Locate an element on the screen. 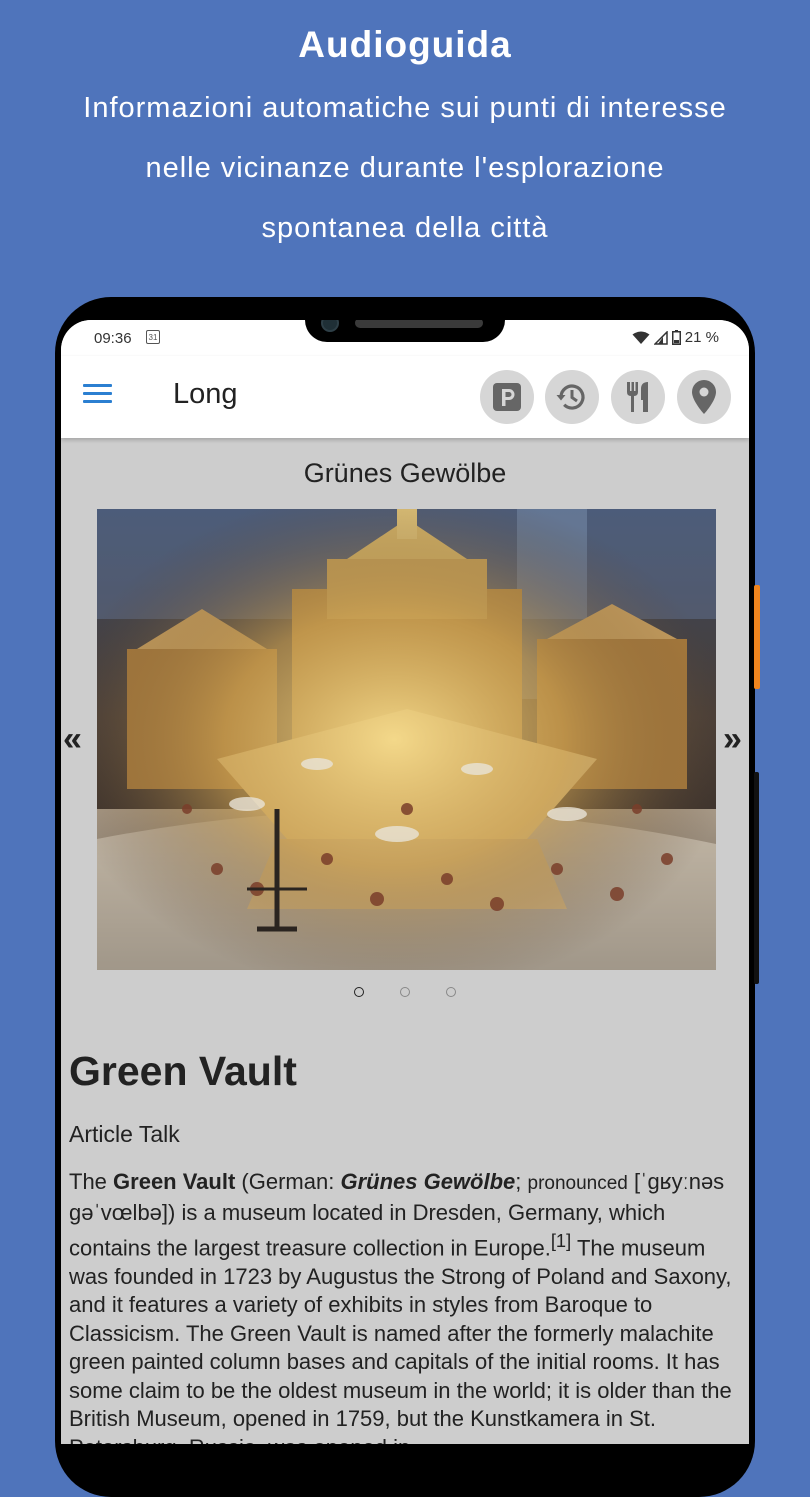 This screenshot has height=1497, width=810. battery-percent: 21 % is located at coordinates (701, 337).